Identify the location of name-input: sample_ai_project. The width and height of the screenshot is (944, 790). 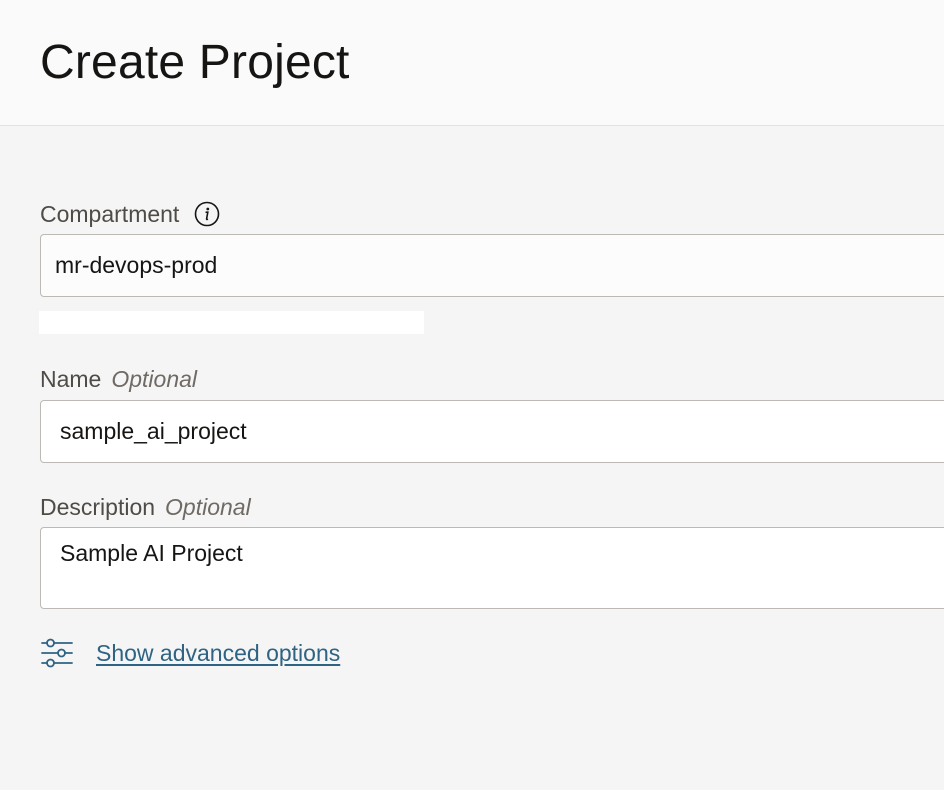
(492, 431).